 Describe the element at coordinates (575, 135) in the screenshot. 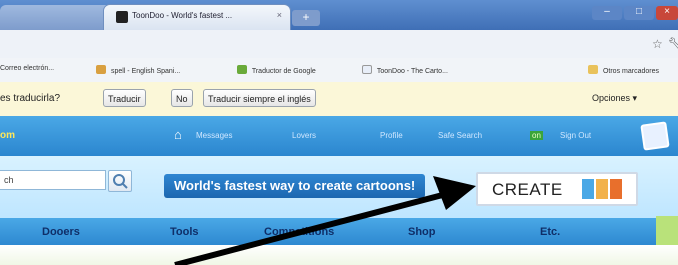

I see `top-link-sign-out: Sign Out` at that location.